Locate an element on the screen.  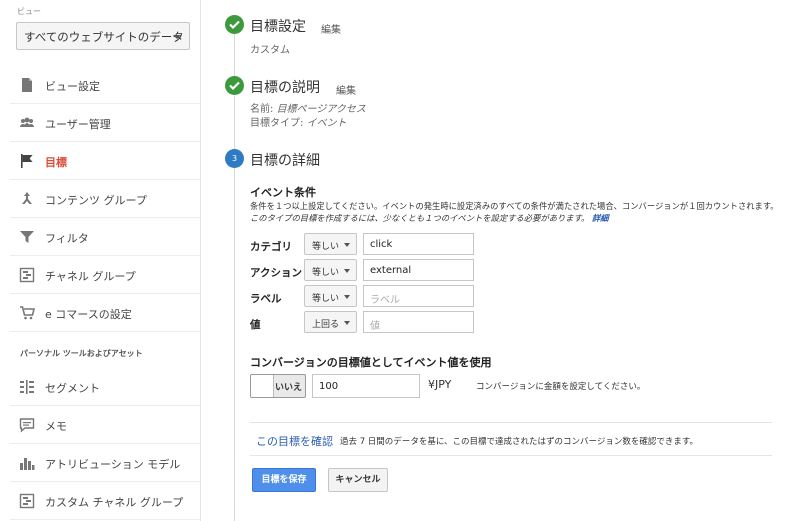
goal-type-label: 目標タイプ: is located at coordinates (277, 123).